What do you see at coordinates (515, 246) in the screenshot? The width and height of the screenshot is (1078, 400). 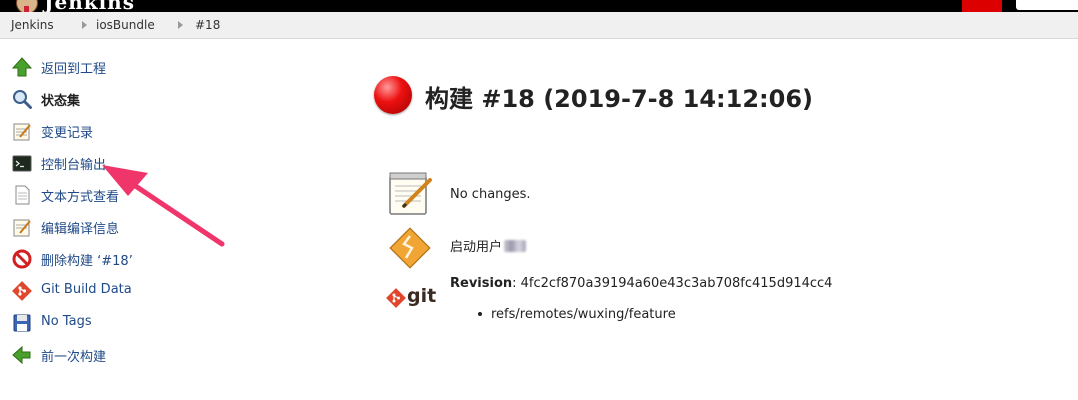 I see `blurred-username` at bounding box center [515, 246].